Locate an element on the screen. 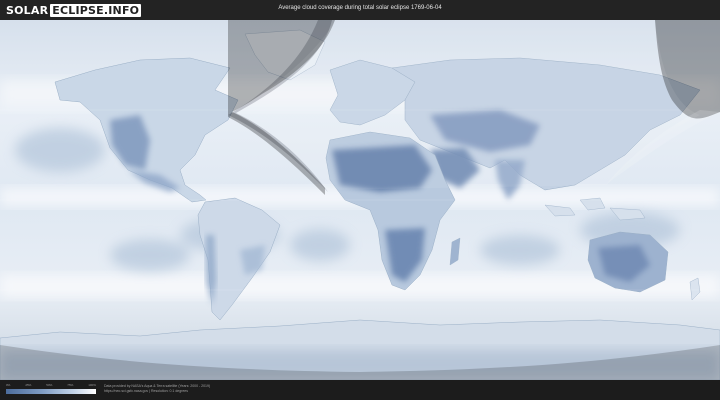 The width and height of the screenshot is (720, 400). legend-tick: 0% is located at coordinates (8, 385).